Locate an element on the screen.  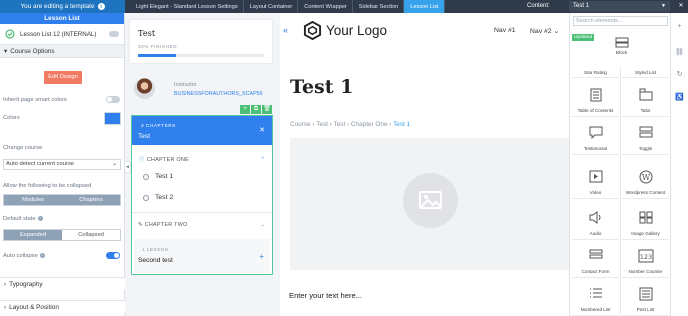
breadcrumb-item: Light Elegant - Standard Lesson Settings is located at coordinates (187, 6).